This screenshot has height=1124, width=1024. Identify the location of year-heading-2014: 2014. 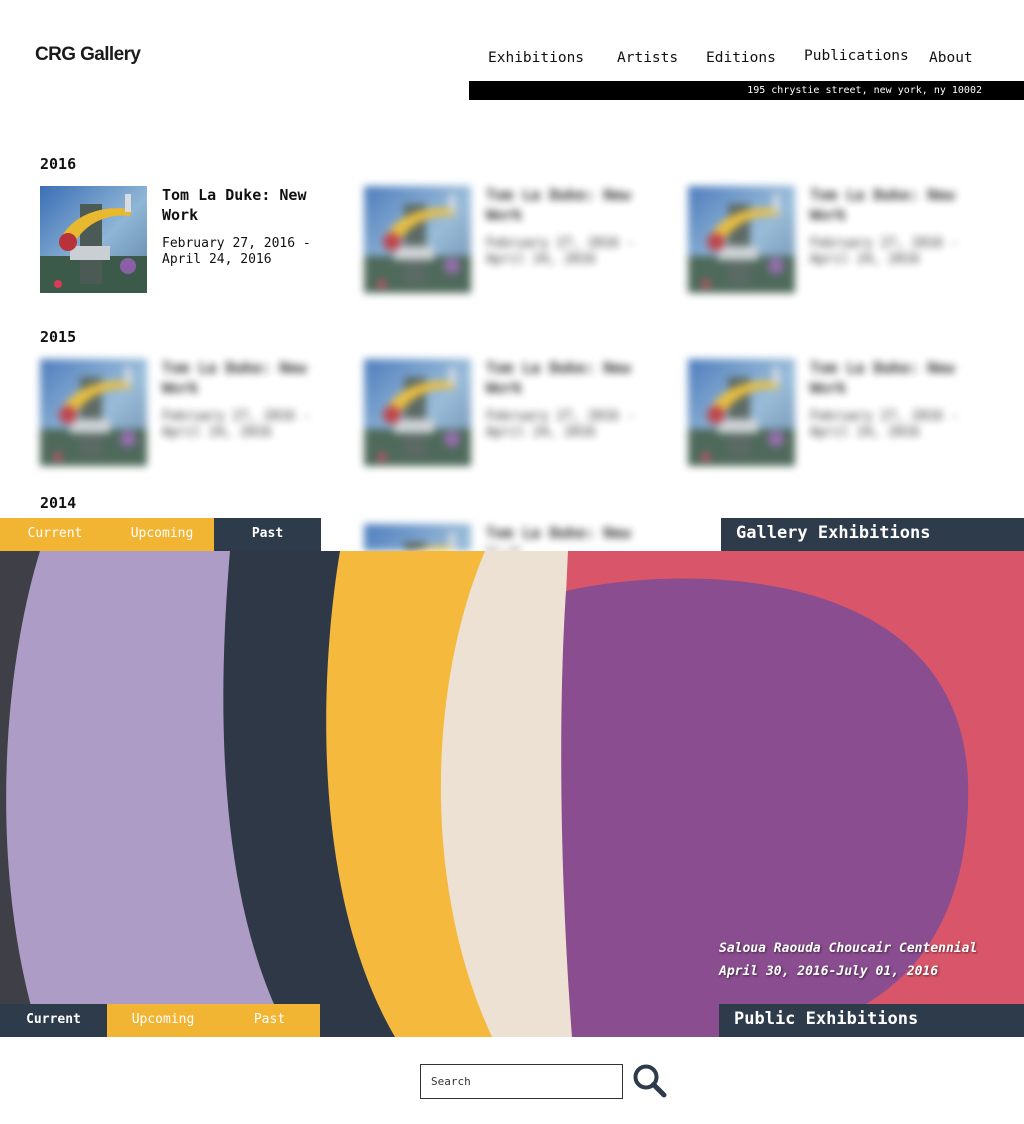
(58, 503).